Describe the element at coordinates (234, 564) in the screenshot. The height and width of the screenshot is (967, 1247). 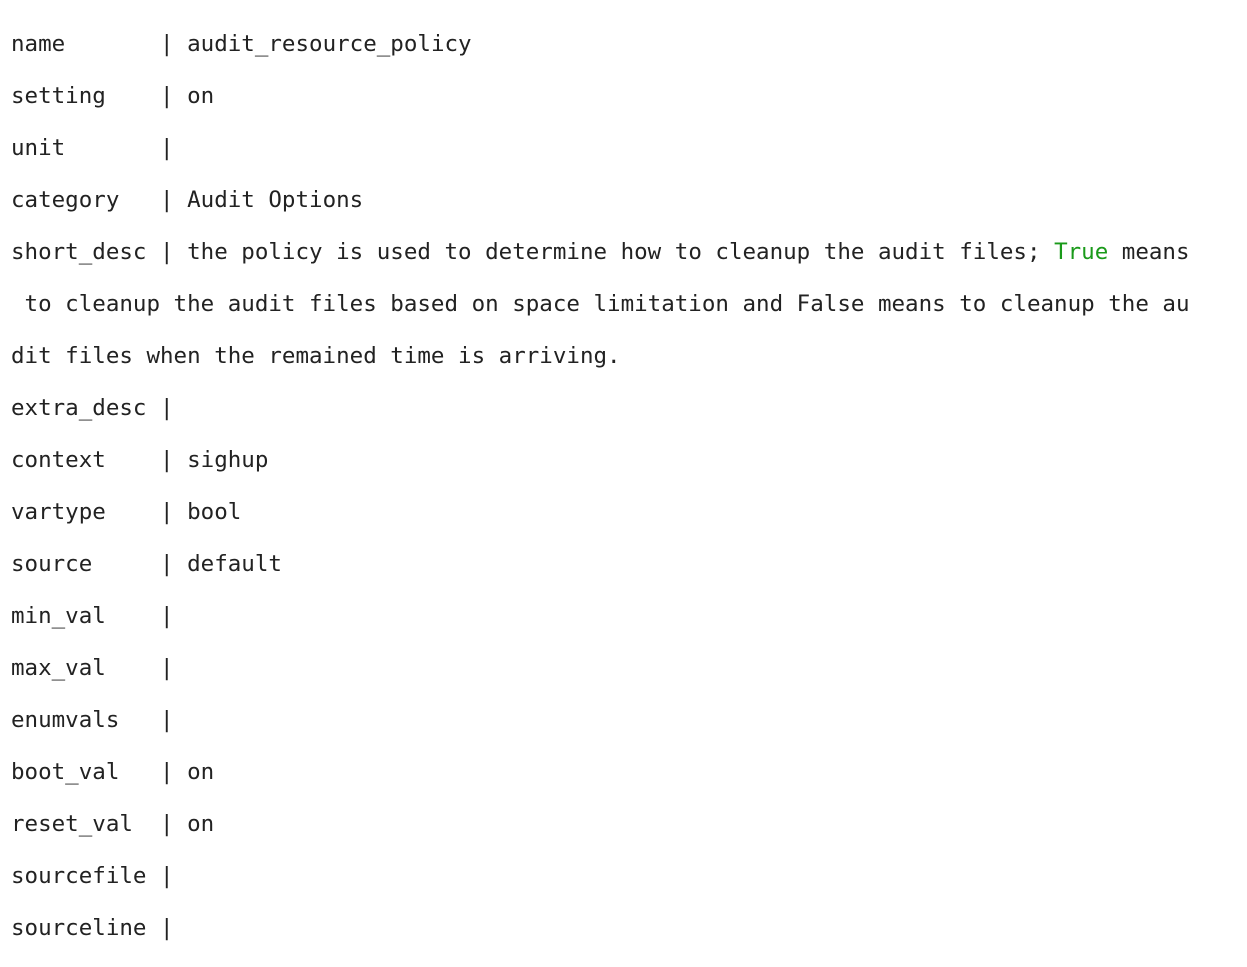
I see `field-value: default` at that location.